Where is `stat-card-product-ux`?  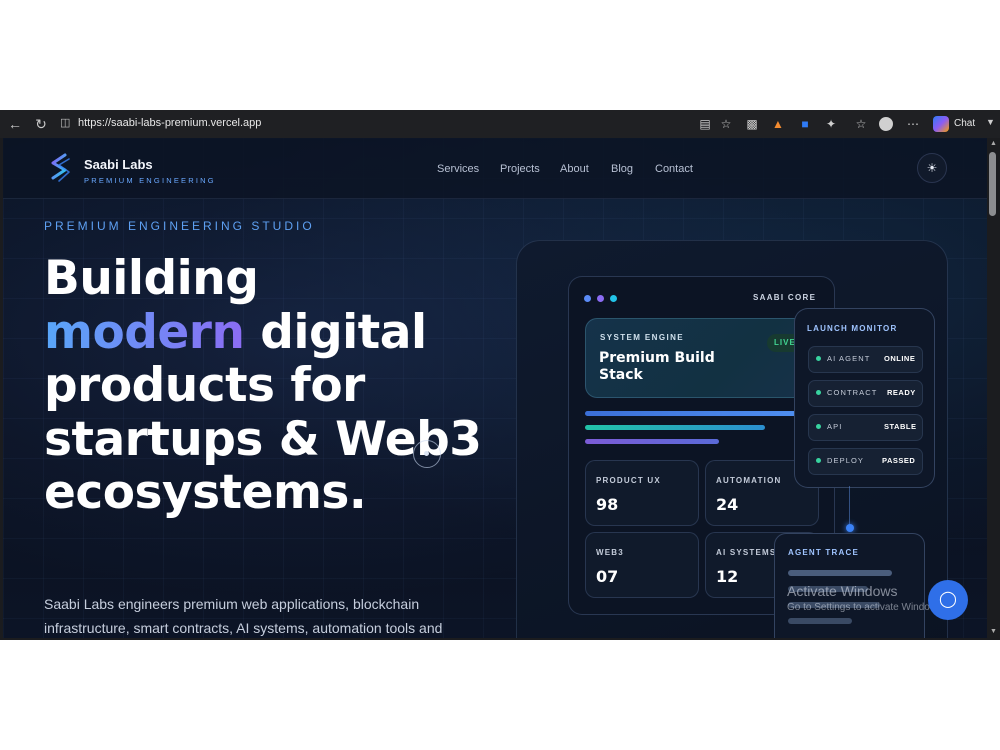 stat-card-product-ux is located at coordinates (642, 493).